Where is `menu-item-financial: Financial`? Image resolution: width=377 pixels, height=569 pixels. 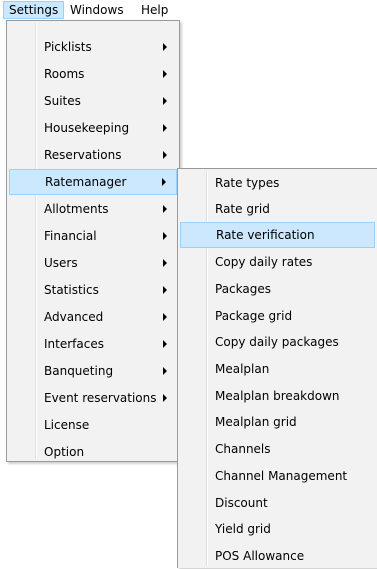 menu-item-financial: Financial is located at coordinates (93, 236).